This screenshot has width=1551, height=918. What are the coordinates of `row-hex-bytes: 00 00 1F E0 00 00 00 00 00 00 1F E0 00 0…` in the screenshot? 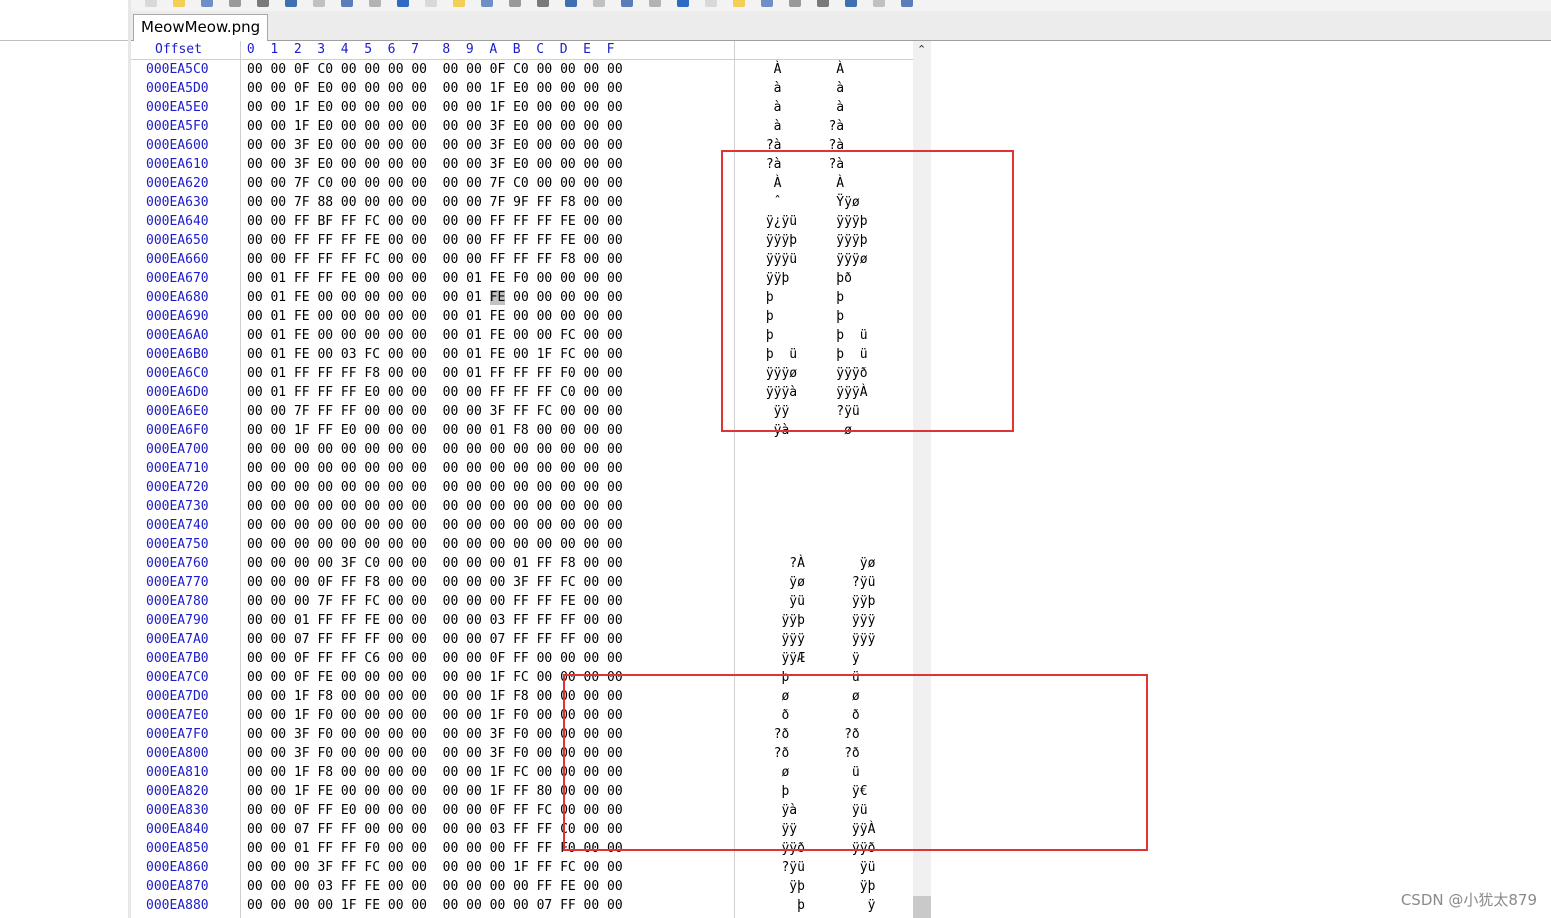 It's located at (435, 107).